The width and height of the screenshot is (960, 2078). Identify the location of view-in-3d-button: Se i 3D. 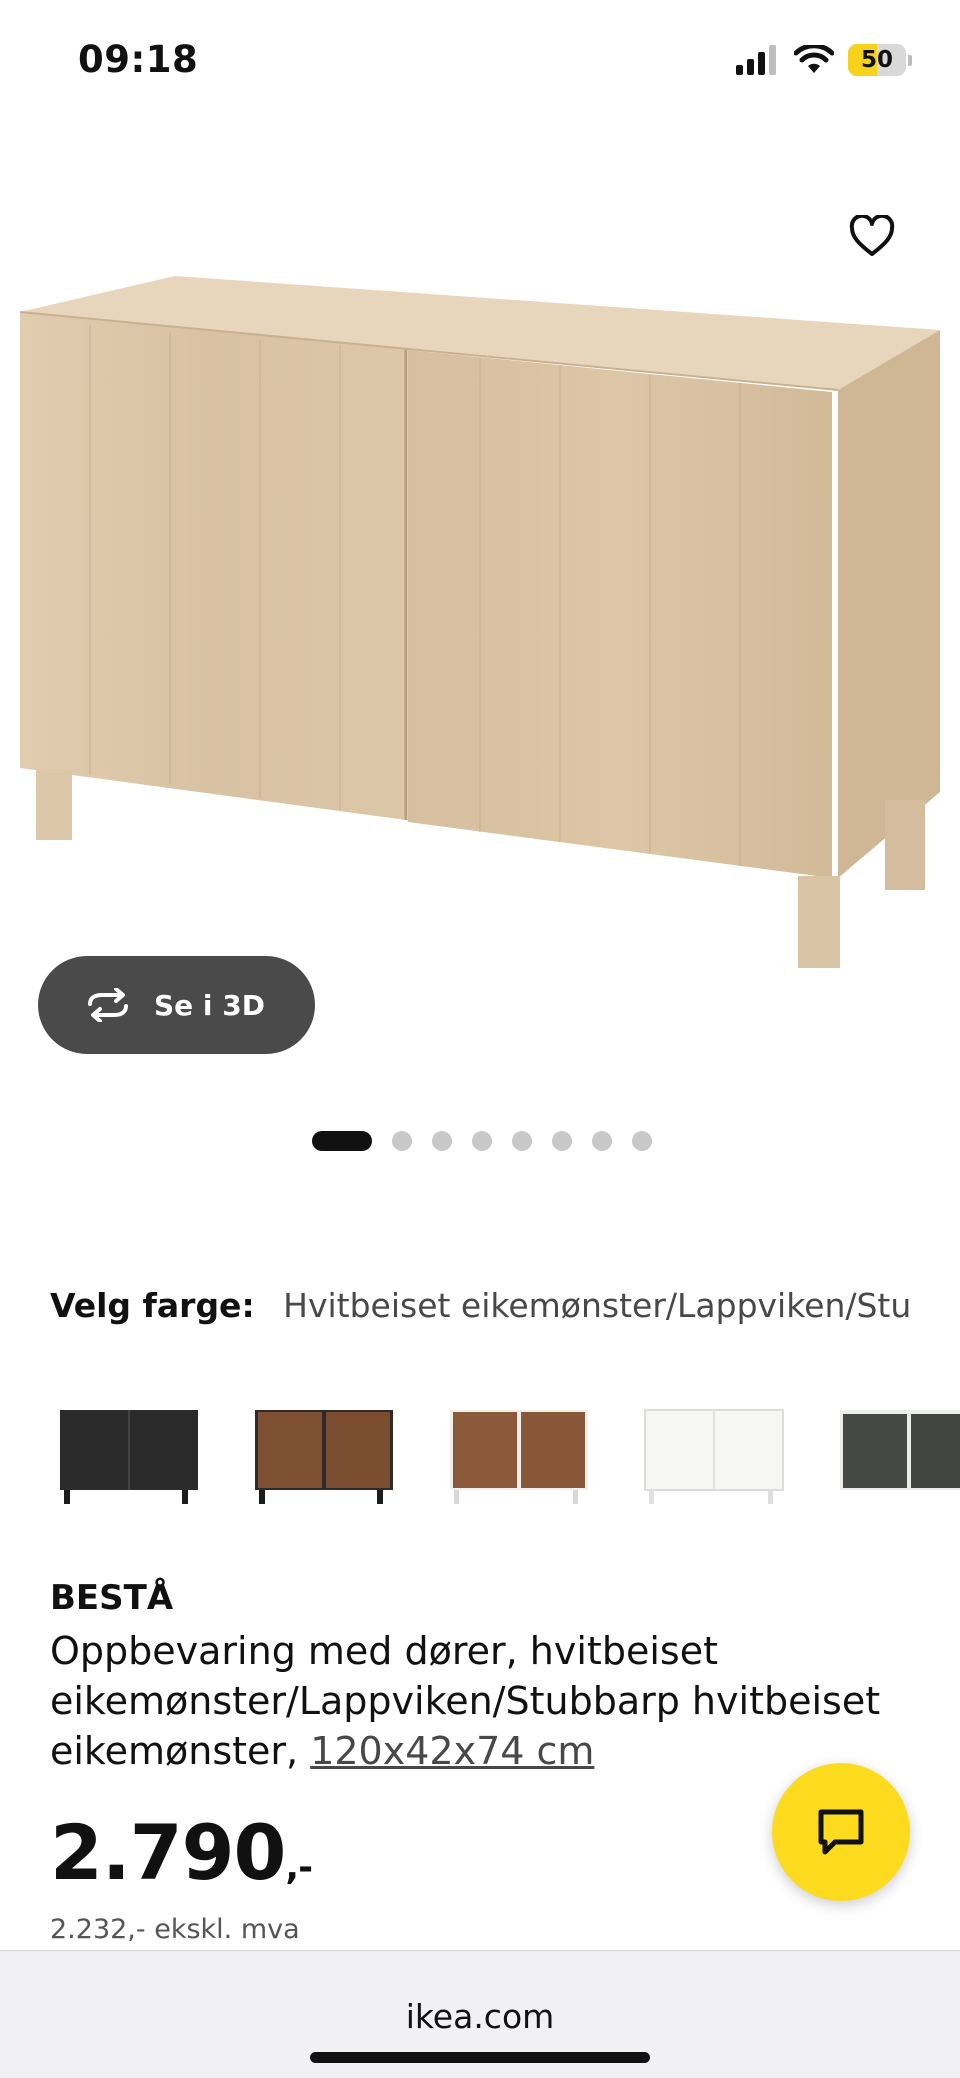
(176, 1005).